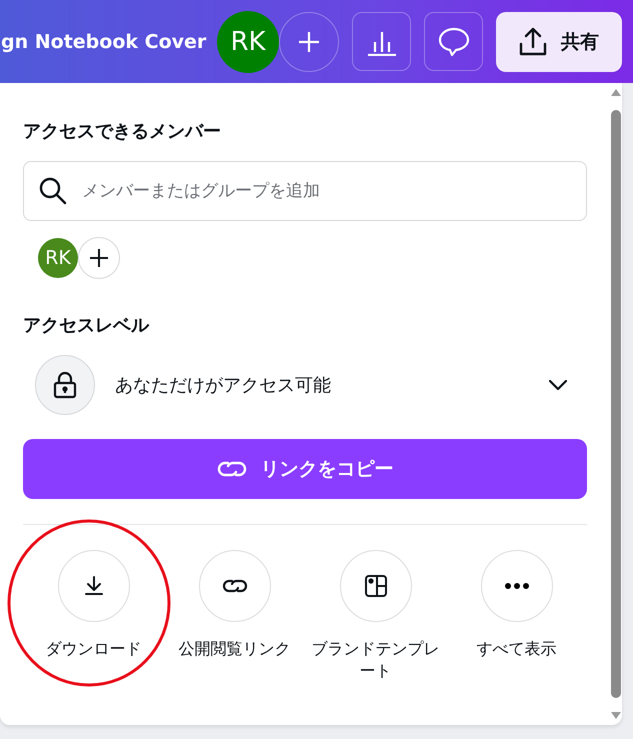 The height and width of the screenshot is (739, 633). I want to click on scroll-down-icon, so click(616, 715).